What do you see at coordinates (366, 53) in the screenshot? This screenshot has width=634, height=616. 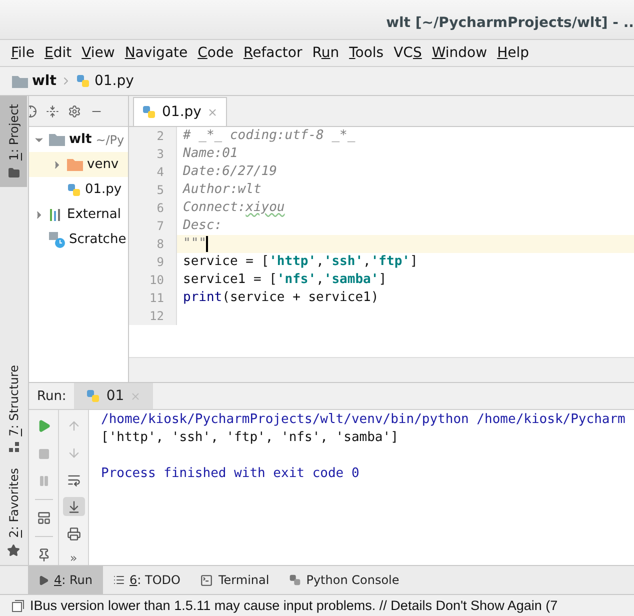 I see `menu-item: Tools` at bounding box center [366, 53].